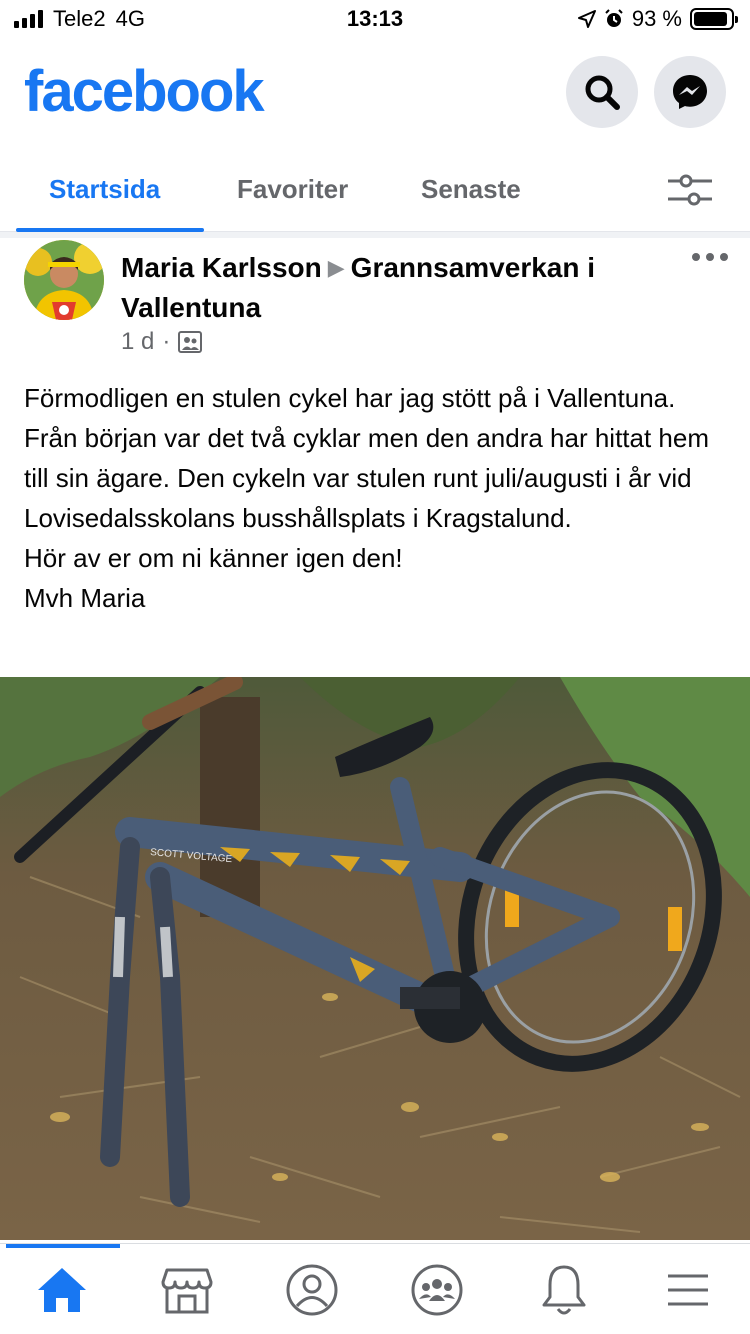  Describe the element at coordinates (471, 189) in the screenshot. I see `tab-senaste: Senaste` at that location.